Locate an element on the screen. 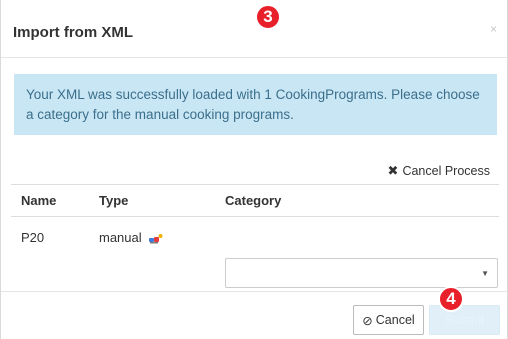  row-name: P20 is located at coordinates (33, 237).